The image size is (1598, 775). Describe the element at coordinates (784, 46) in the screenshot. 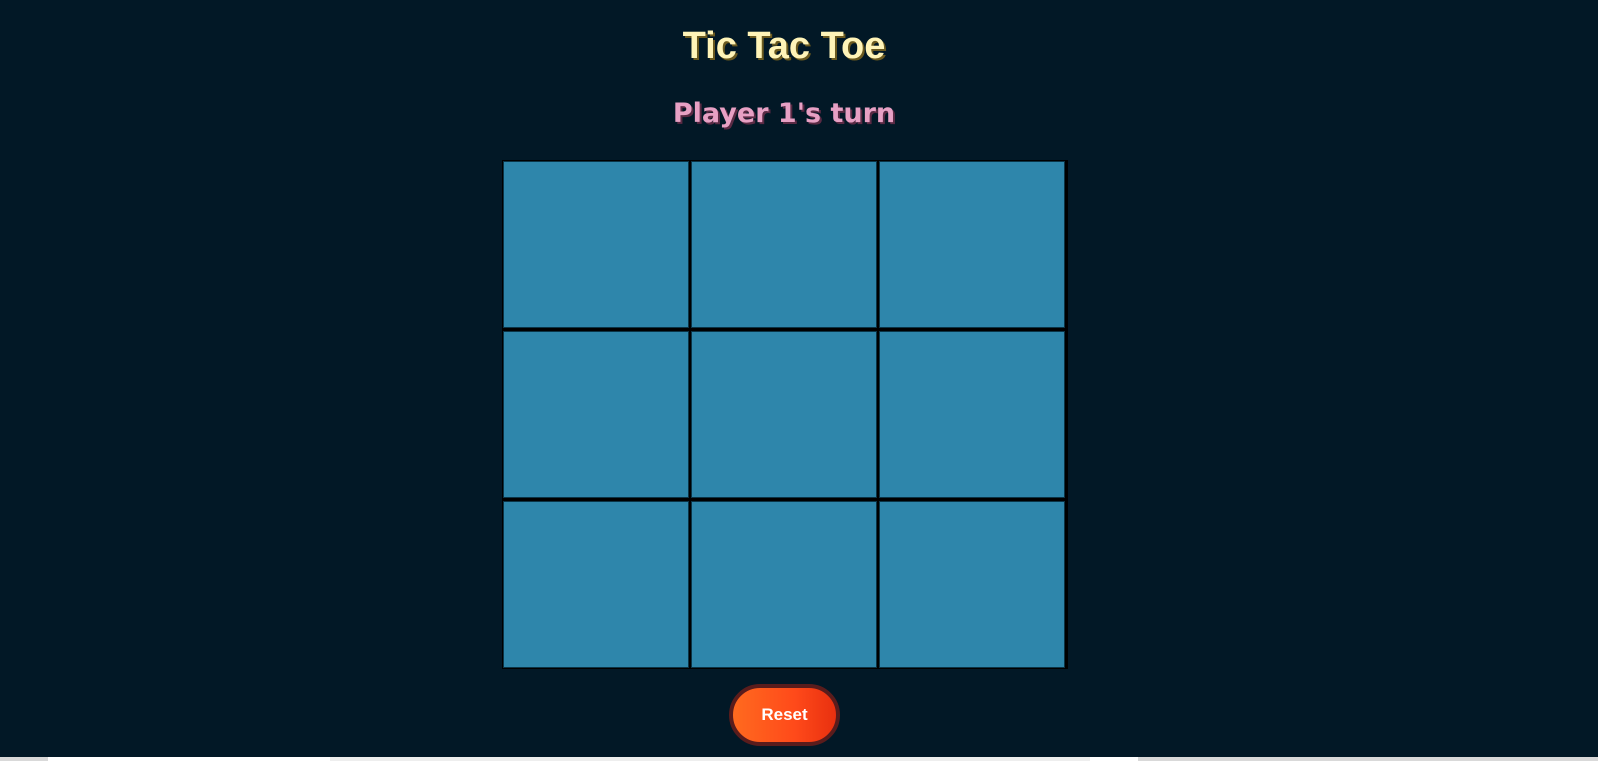

I see `page-title: Tic Tac Toe` at that location.